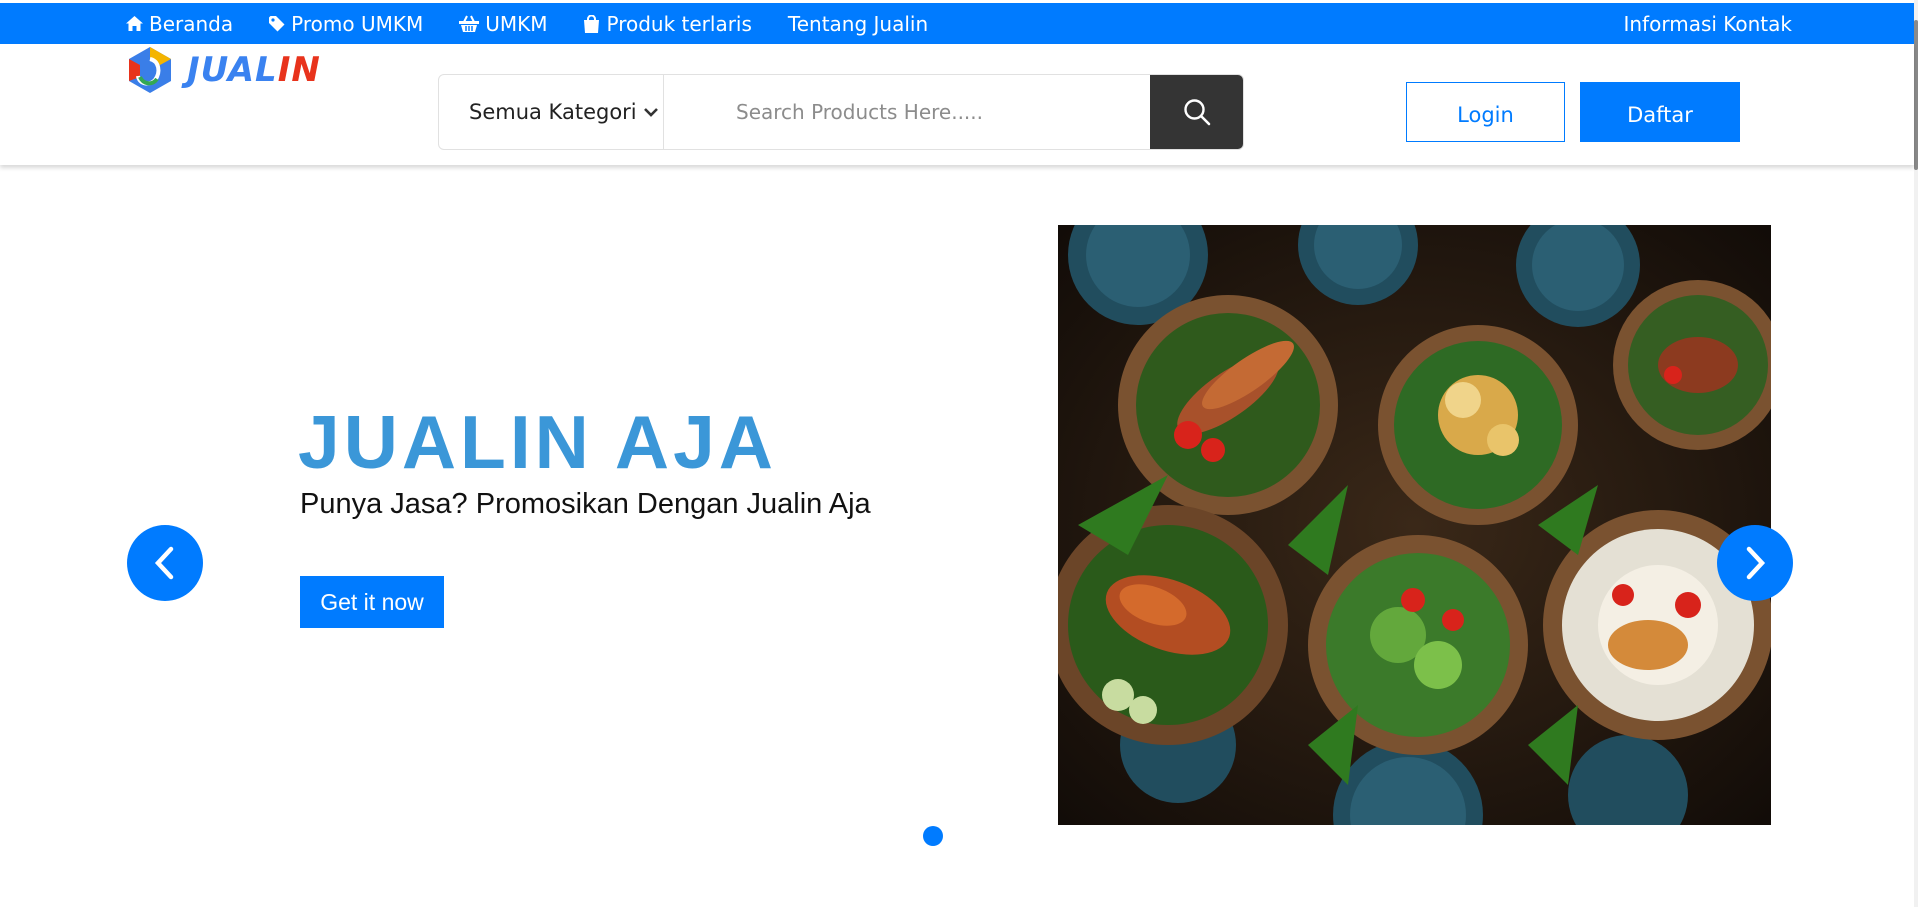 This screenshot has width=1918, height=907. I want to click on carousel-prev-button, so click(165, 563).